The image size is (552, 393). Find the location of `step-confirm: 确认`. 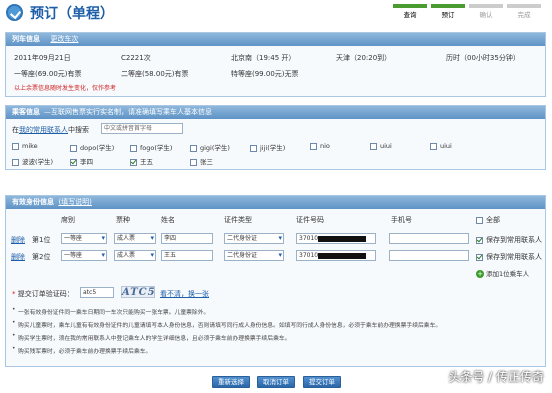

step-confirm: 确认 is located at coordinates (486, 12).